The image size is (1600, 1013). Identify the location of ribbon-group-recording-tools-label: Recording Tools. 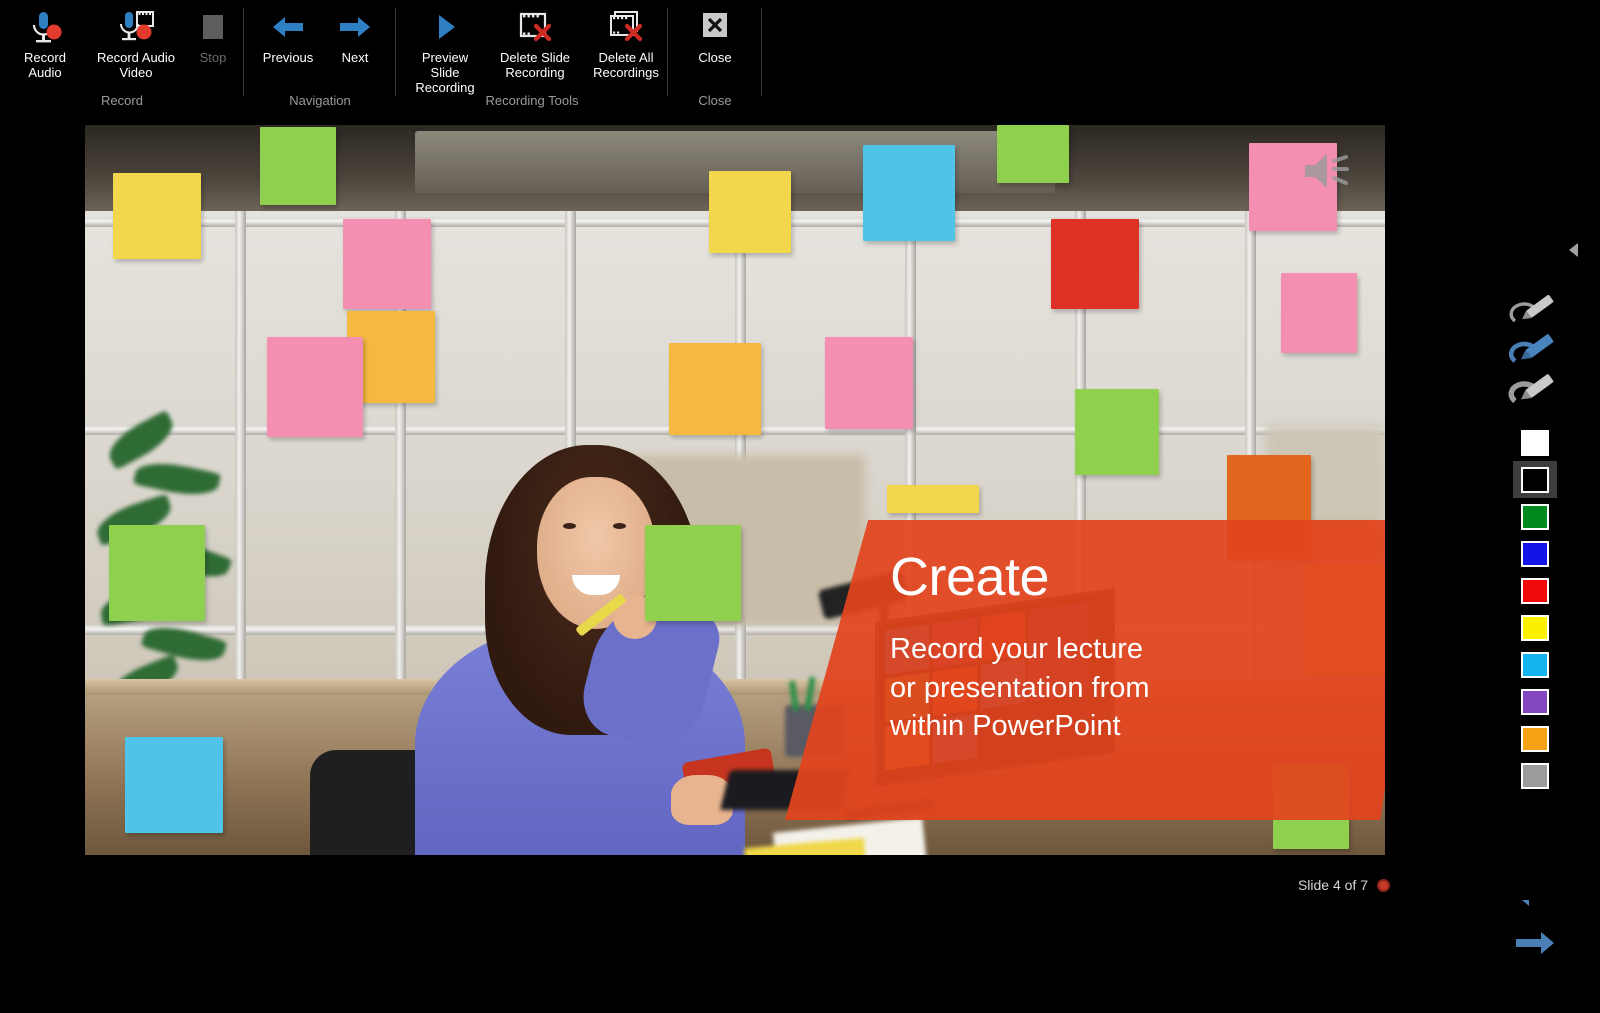
(532, 100).